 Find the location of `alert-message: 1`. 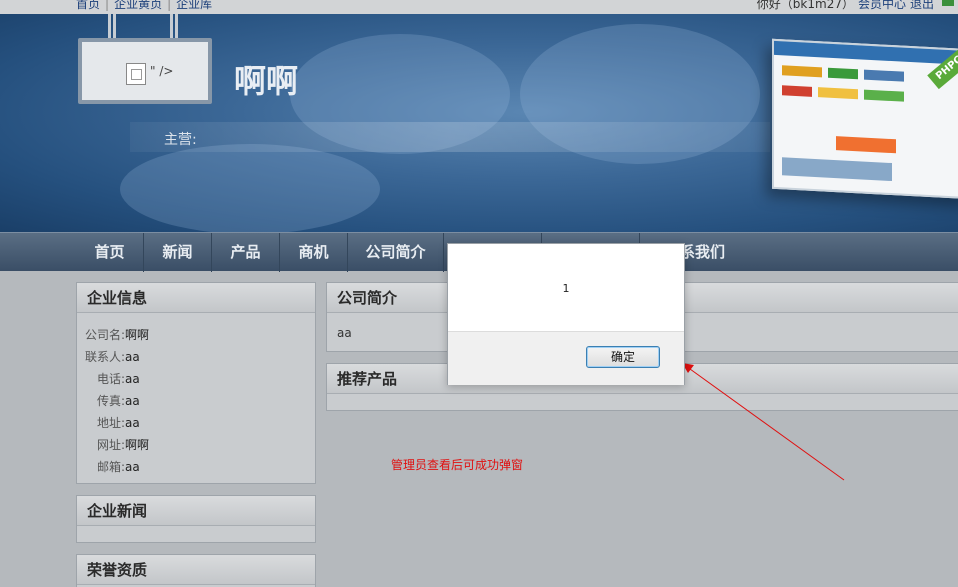

alert-message: 1 is located at coordinates (566, 288).